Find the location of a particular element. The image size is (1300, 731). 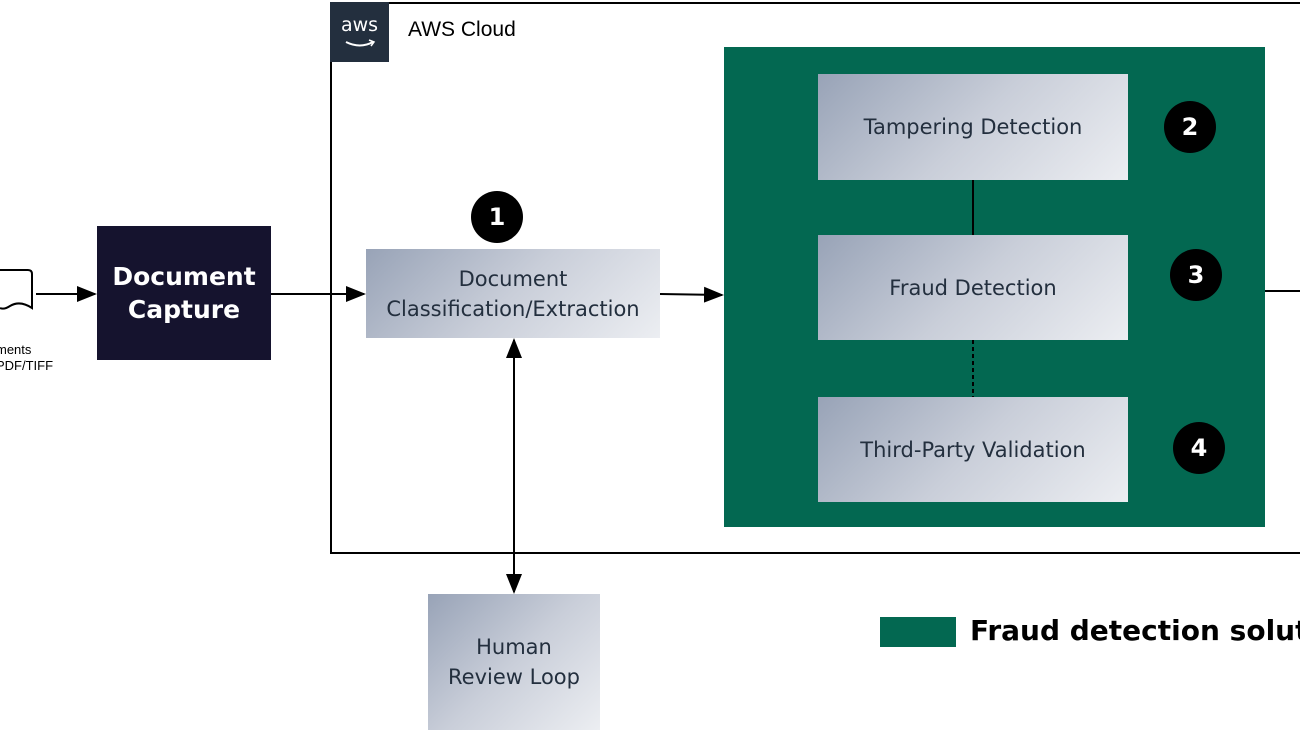

arrow-classification-fraud is located at coordinates (691, 294).